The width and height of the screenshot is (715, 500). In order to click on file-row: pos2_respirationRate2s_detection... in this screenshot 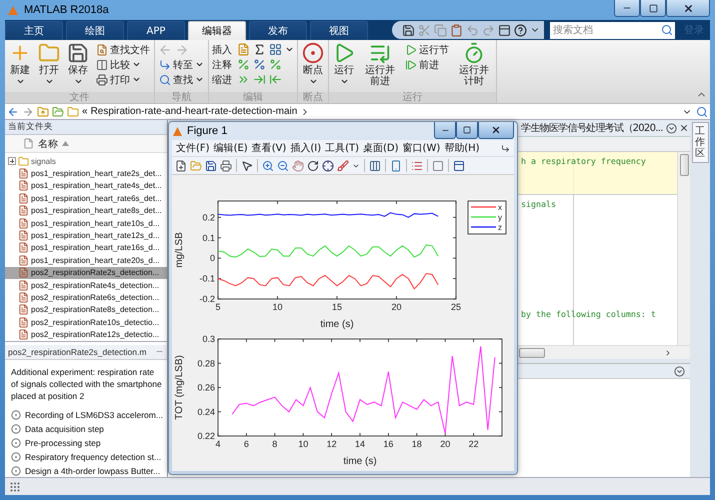, I will do `click(86, 272)`.